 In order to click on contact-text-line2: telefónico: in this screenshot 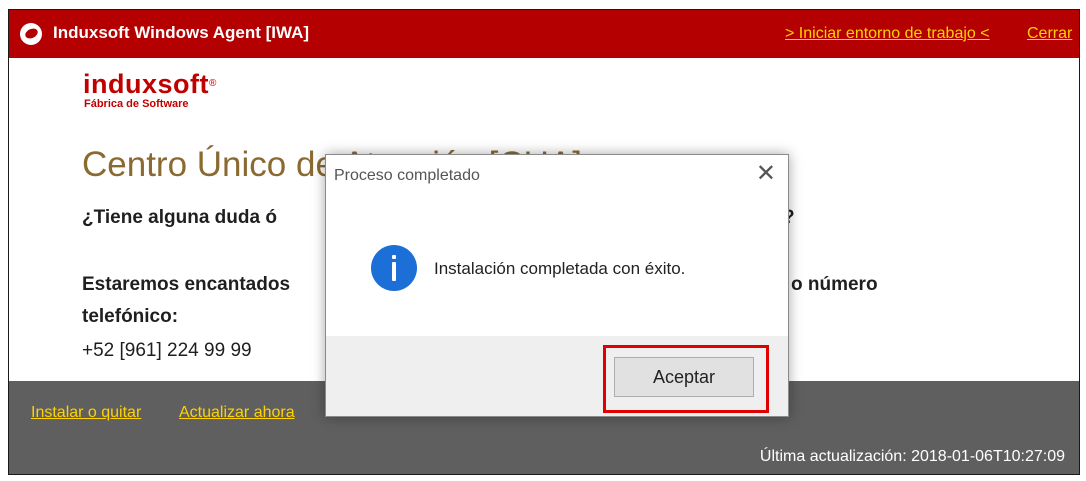, I will do `click(130, 316)`.